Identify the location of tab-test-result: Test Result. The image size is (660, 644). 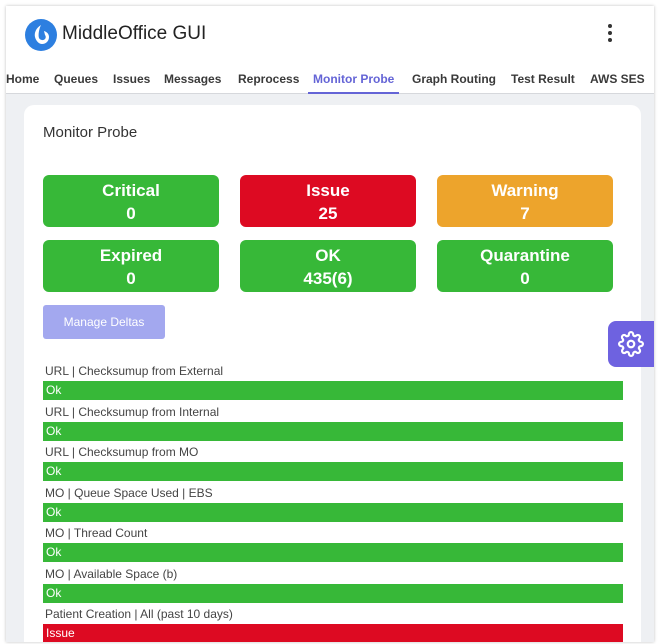
(543, 80).